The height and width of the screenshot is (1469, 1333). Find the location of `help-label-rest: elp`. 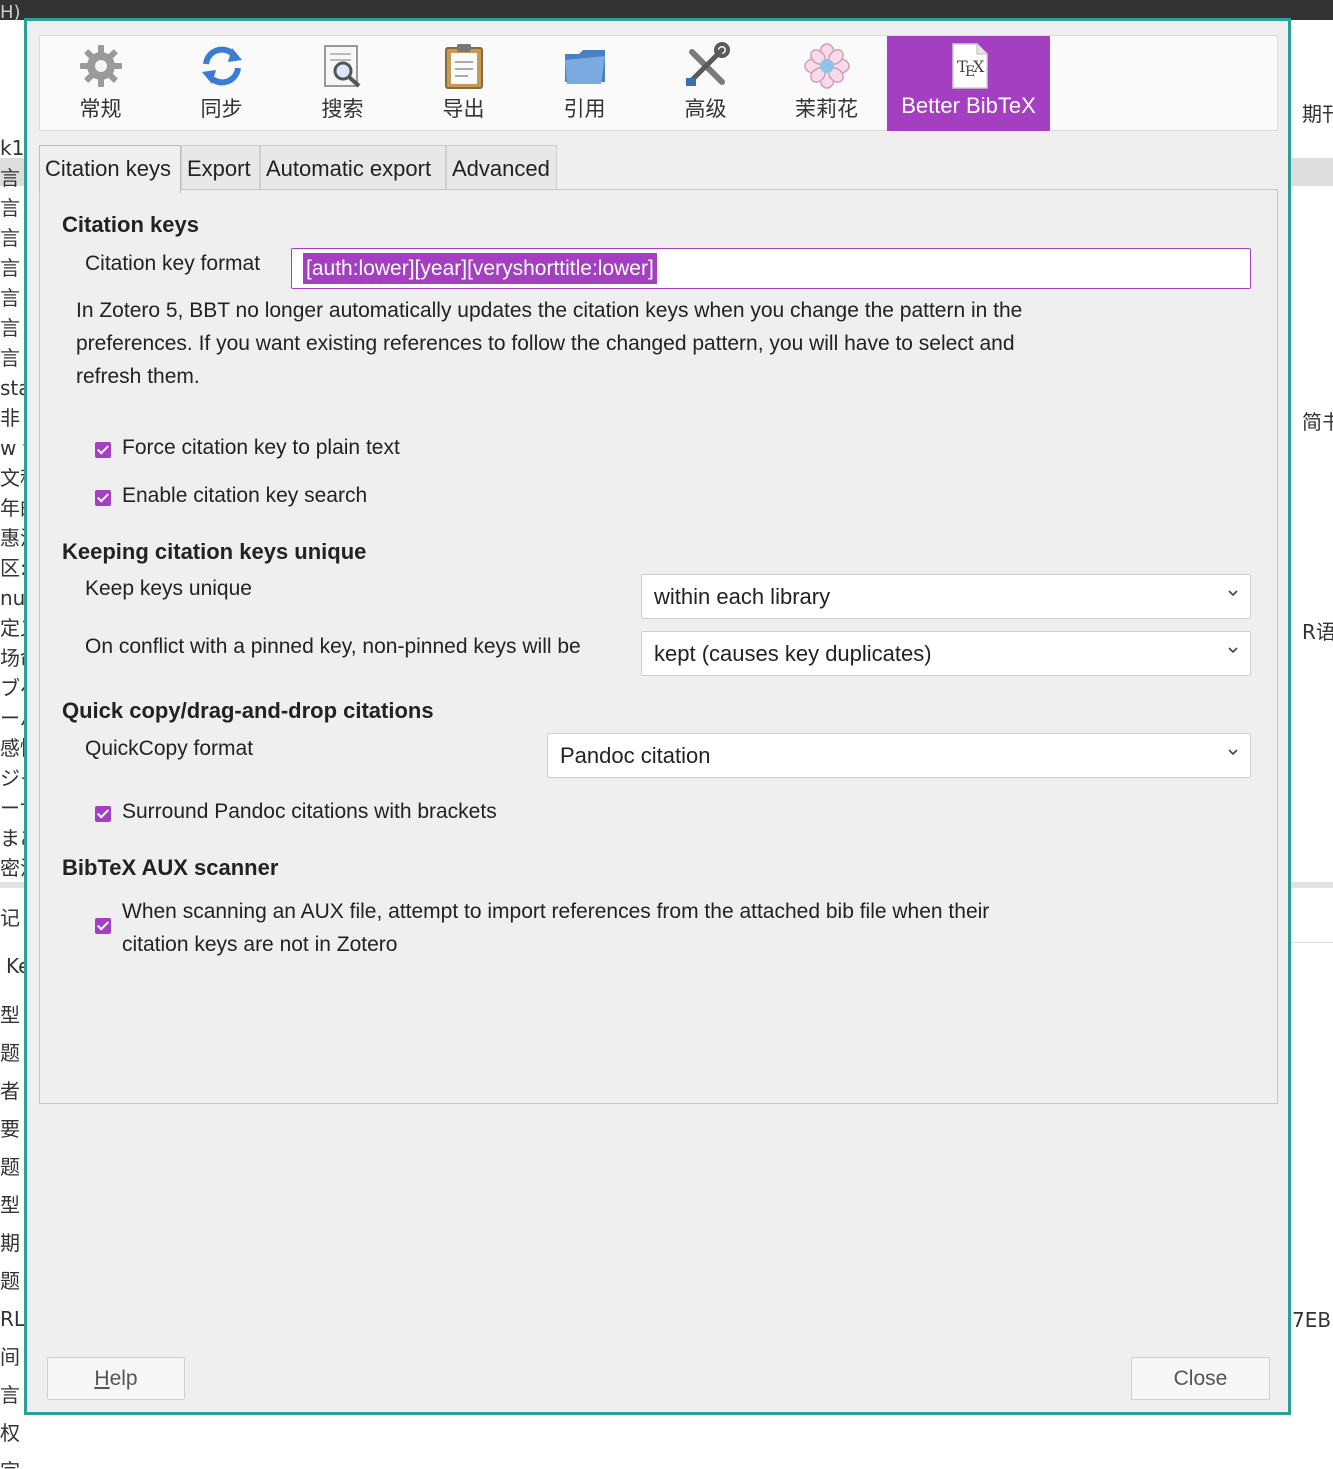

help-label-rest: elp is located at coordinates (123, 1378).